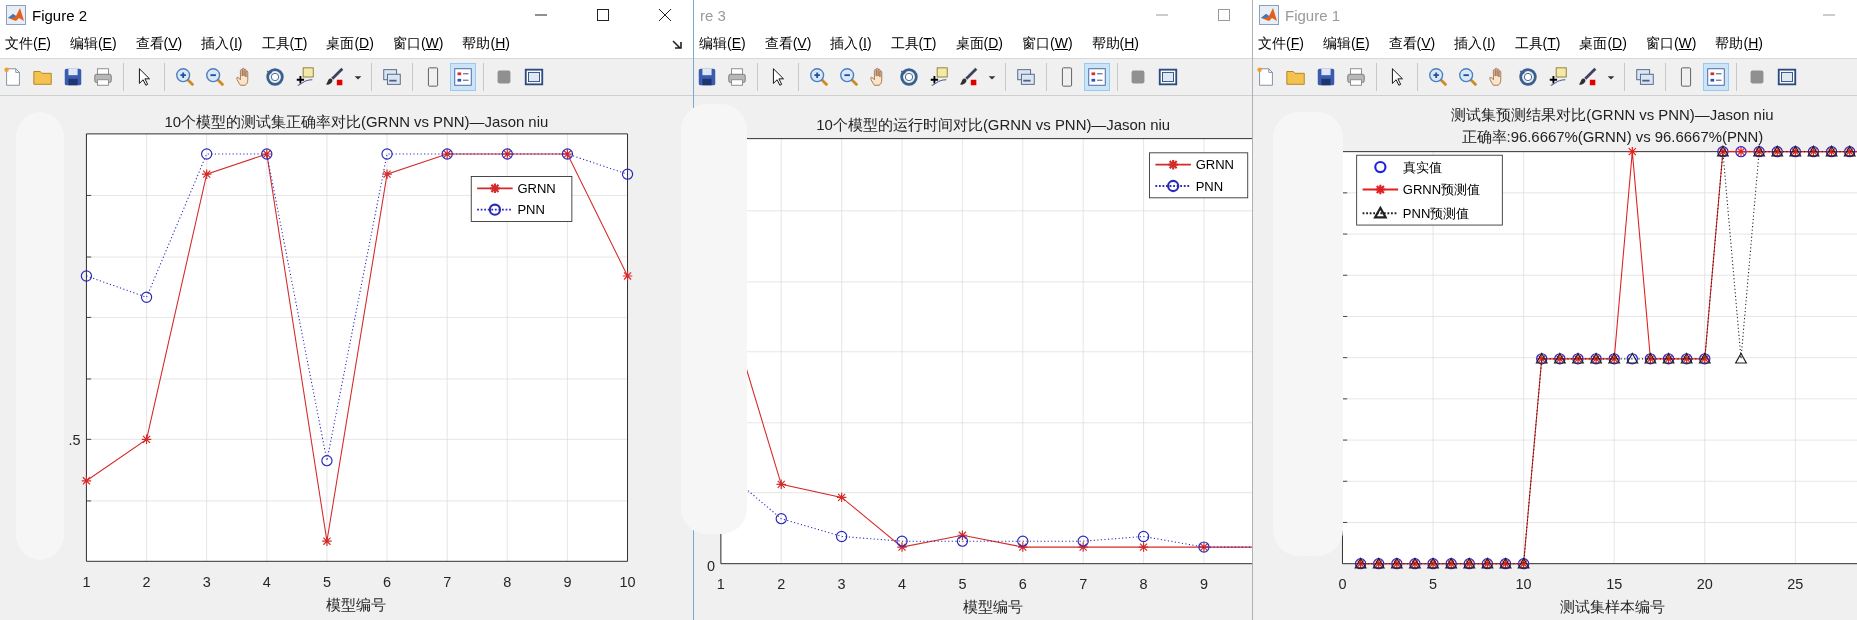 This screenshot has height=620, width=1857. Describe the element at coordinates (1422, 167) in the screenshot. I see `legend-label: 真实值` at that location.